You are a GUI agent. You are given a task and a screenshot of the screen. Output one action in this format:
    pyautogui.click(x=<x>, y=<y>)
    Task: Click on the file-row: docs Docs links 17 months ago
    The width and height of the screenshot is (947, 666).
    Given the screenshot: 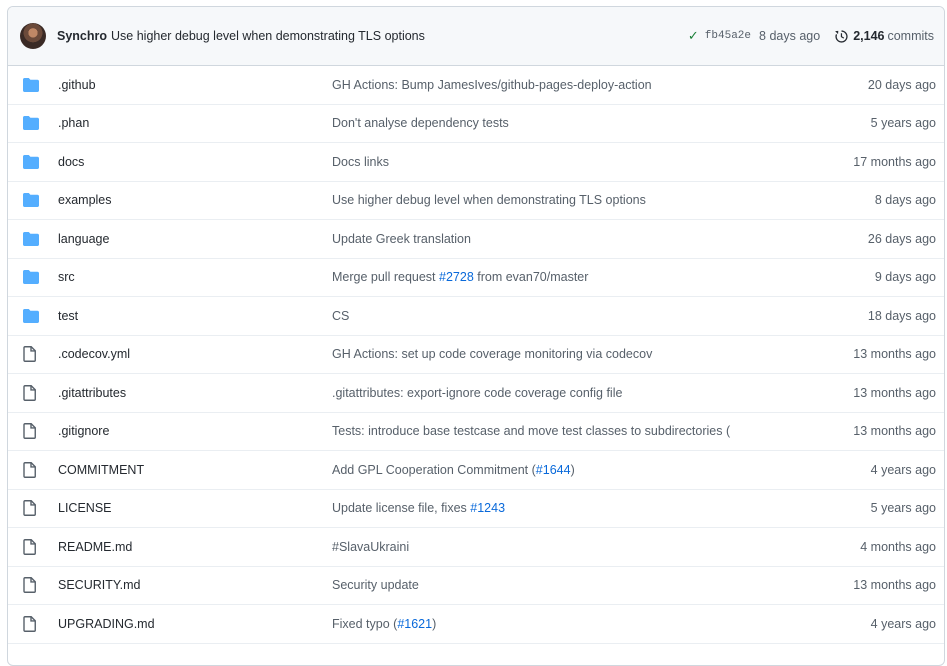 What is the action you would take?
    pyautogui.click(x=476, y=162)
    